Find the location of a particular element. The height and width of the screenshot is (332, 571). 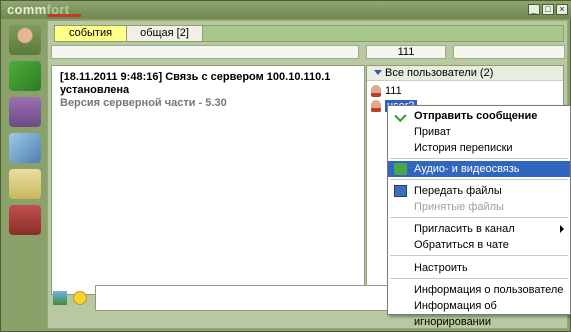

menu-private: Приват is located at coordinates (479, 132).